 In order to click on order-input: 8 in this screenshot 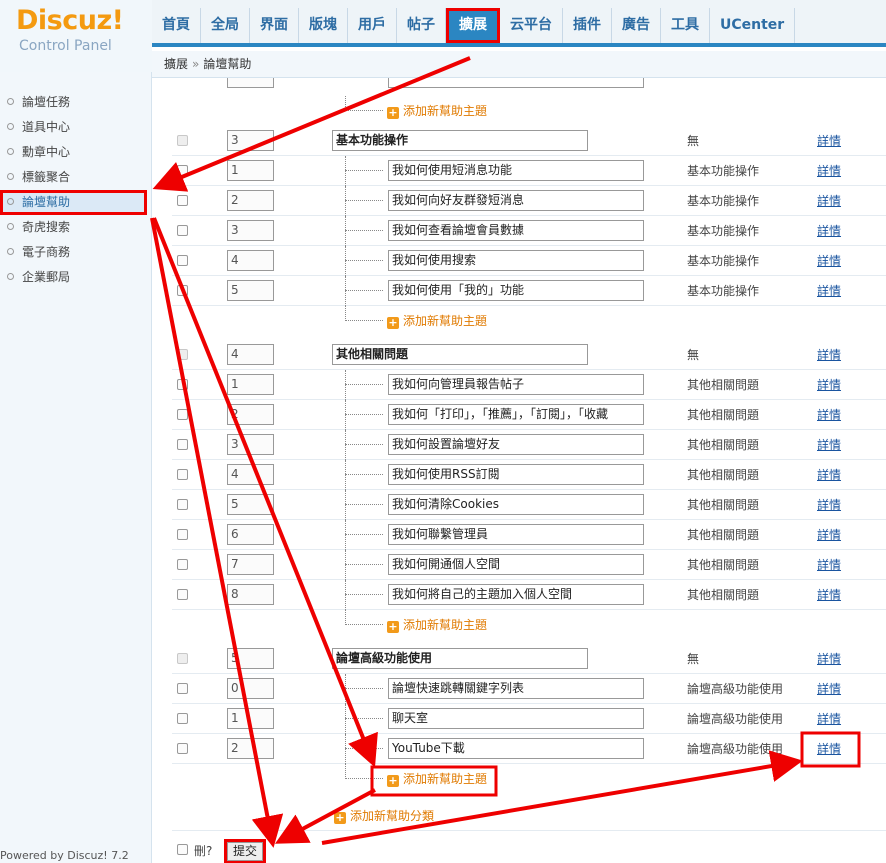, I will do `click(250, 594)`.